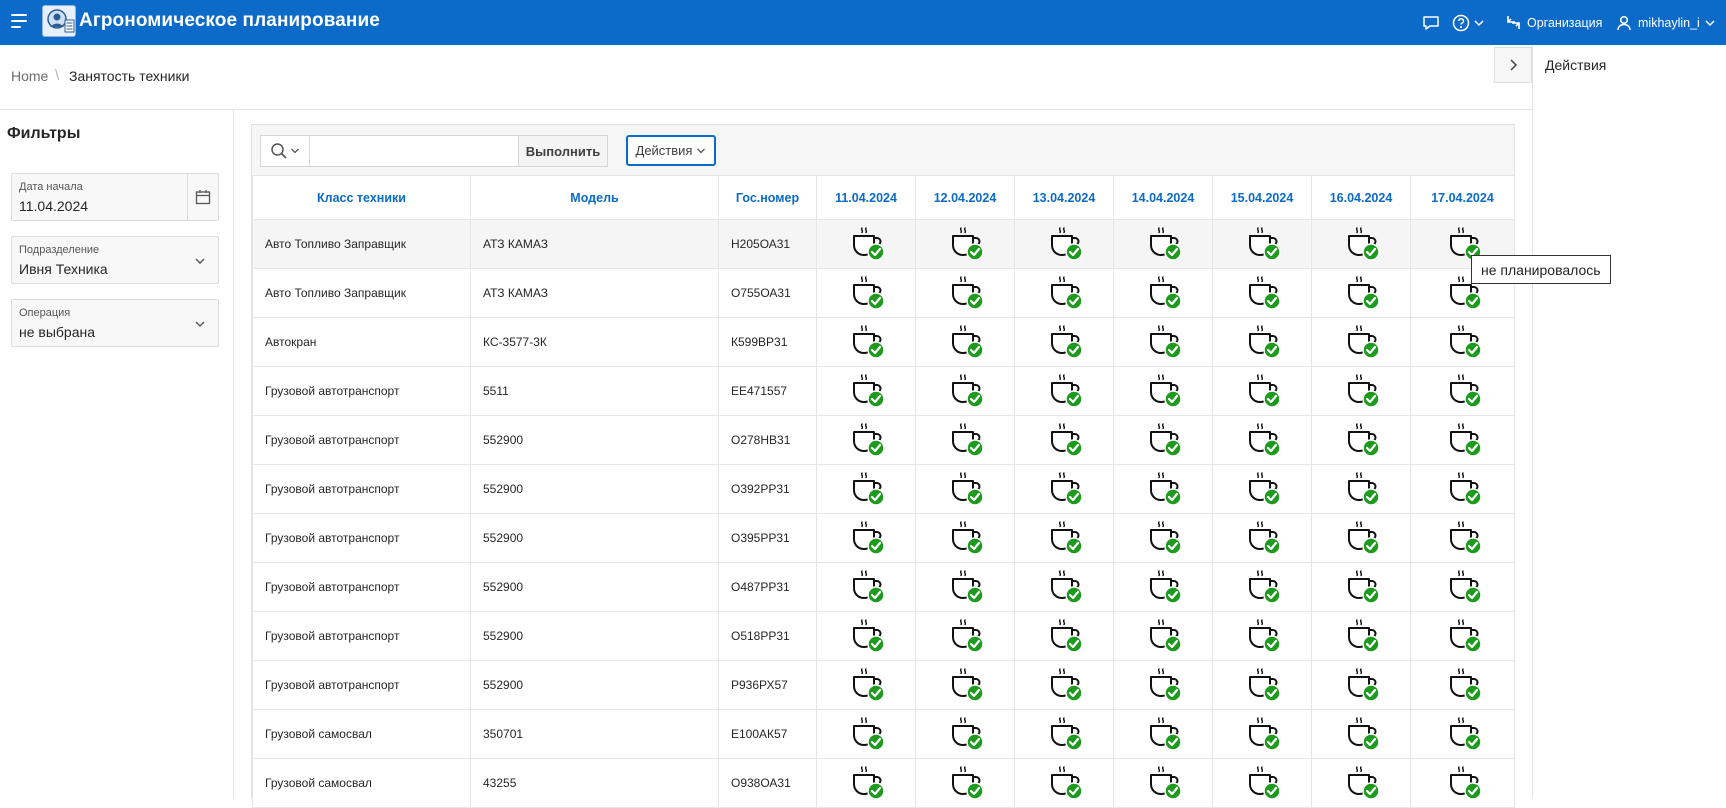 This screenshot has width=1726, height=808. I want to click on date-column-header: 14.04.2024, so click(1163, 197).